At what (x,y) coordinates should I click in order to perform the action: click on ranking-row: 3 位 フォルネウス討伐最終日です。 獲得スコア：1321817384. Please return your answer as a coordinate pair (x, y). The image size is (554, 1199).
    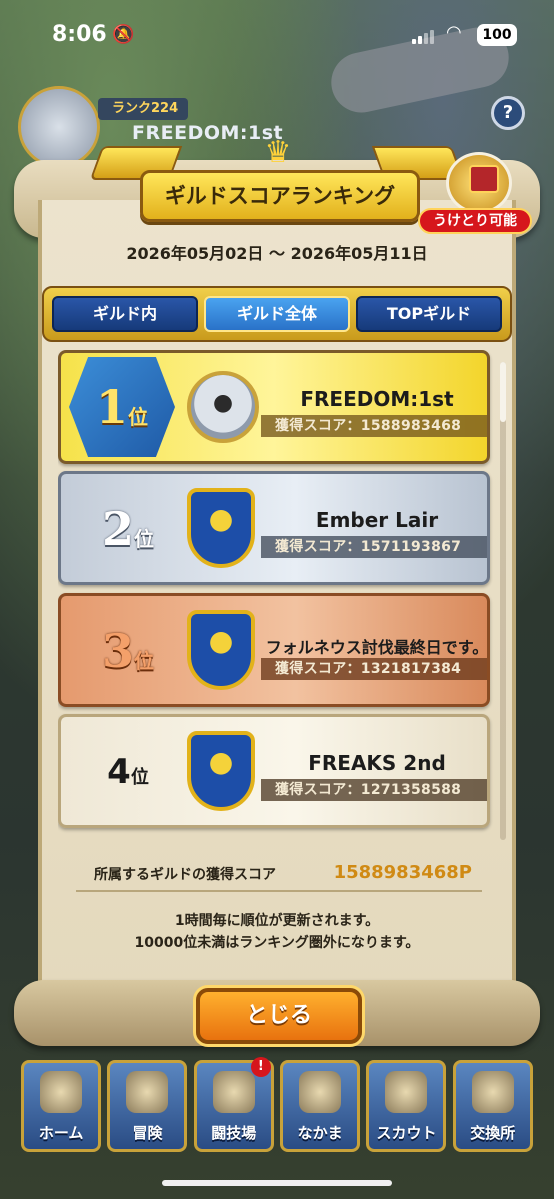
    Looking at the image, I should click on (274, 650).